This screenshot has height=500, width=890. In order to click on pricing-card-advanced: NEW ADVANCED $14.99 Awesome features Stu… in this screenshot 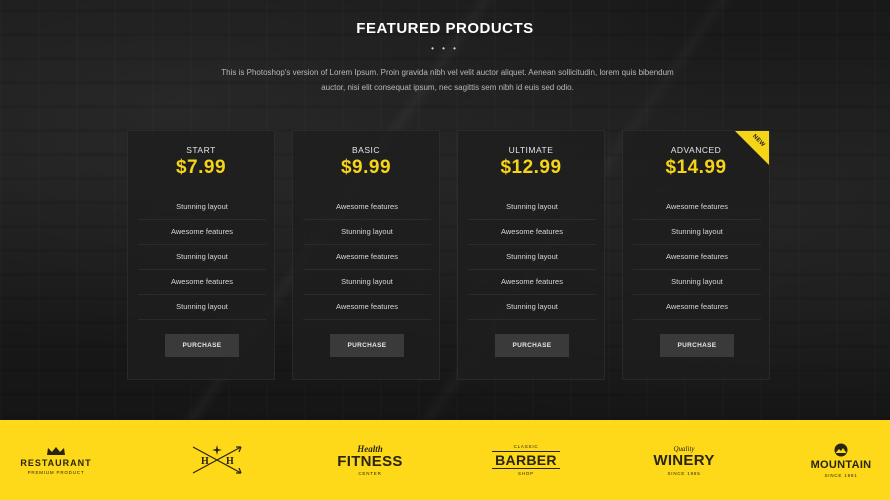, I will do `click(696, 255)`.